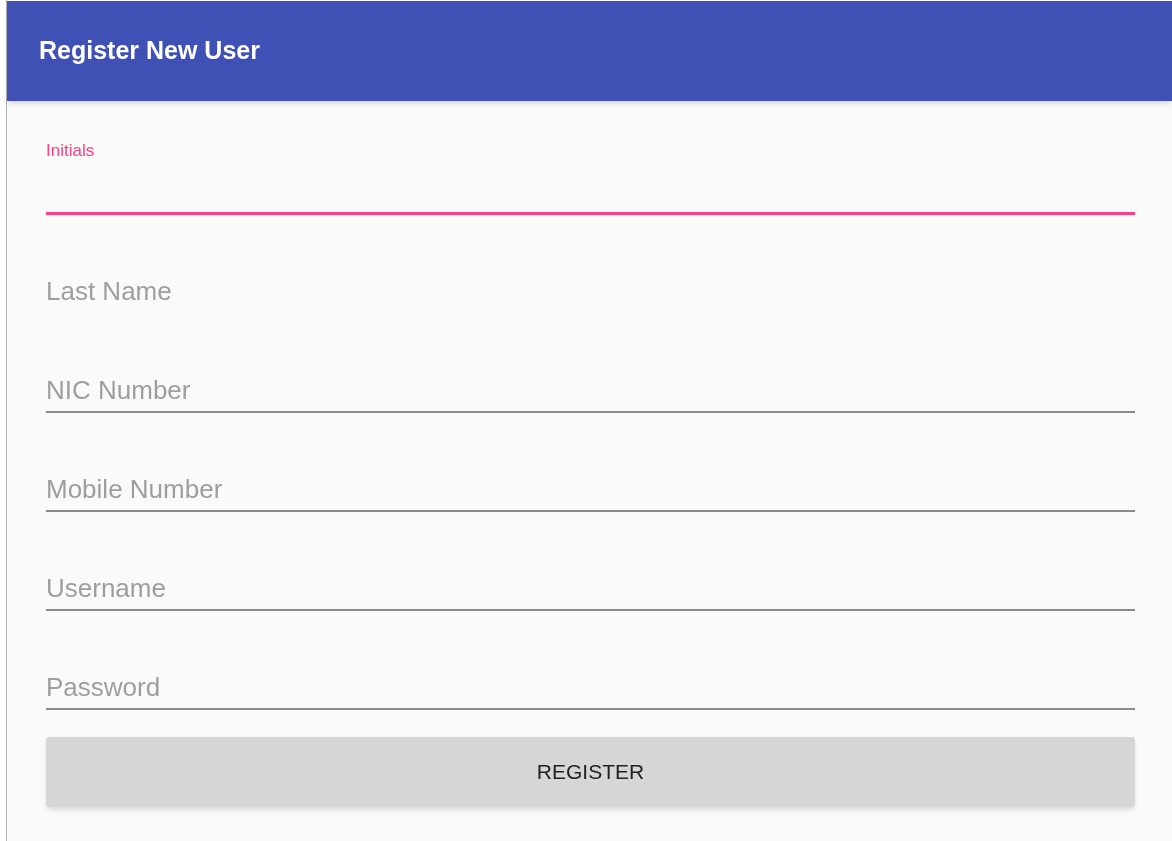  What do you see at coordinates (590, 772) in the screenshot?
I see `register-button: REGISTER` at bounding box center [590, 772].